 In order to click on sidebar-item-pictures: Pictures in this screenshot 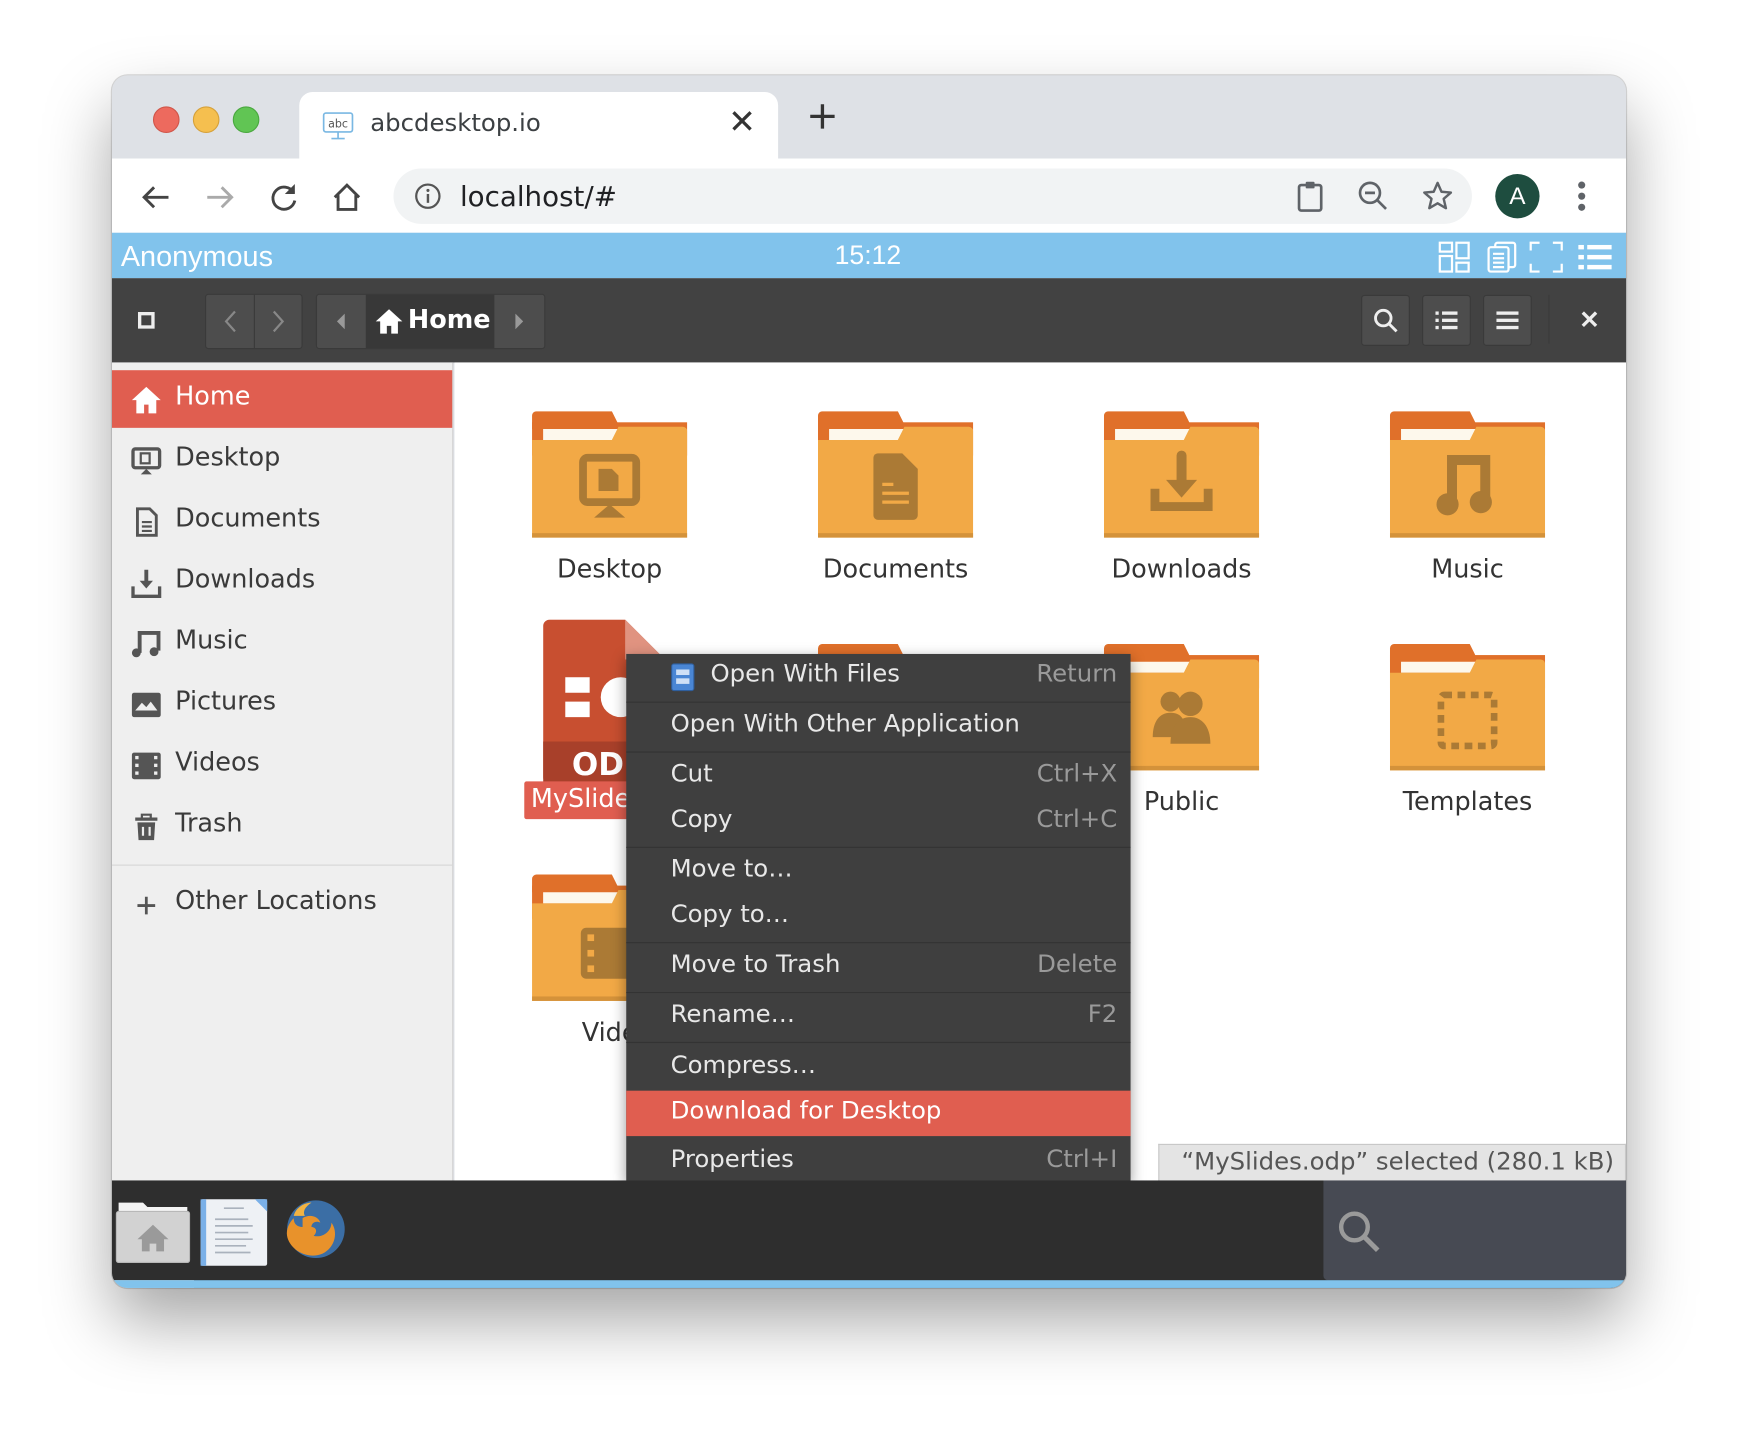, I will do `click(282, 704)`.